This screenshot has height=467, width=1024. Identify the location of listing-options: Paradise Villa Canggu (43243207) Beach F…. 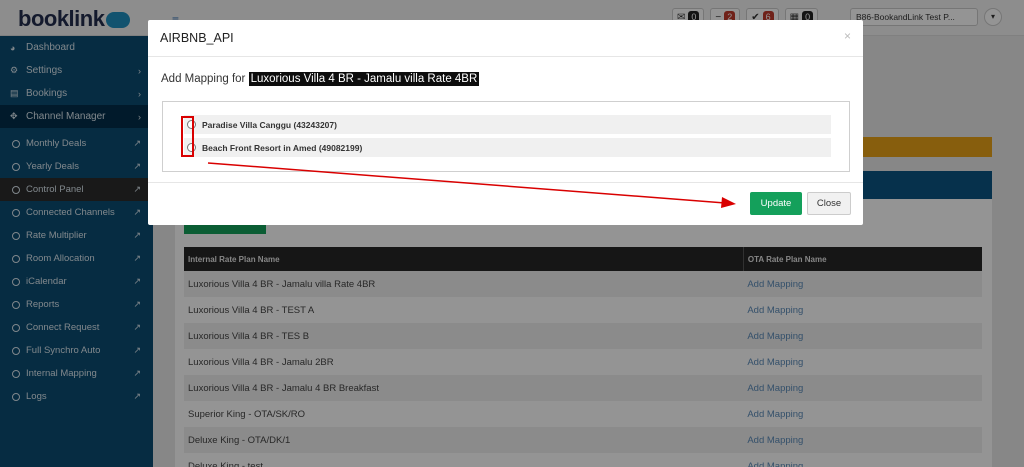
(506, 136).